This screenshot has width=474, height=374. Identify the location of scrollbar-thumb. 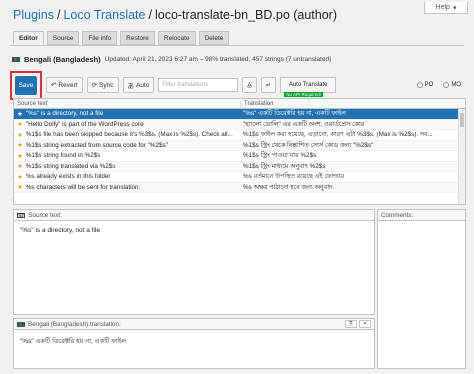
(462, 120).